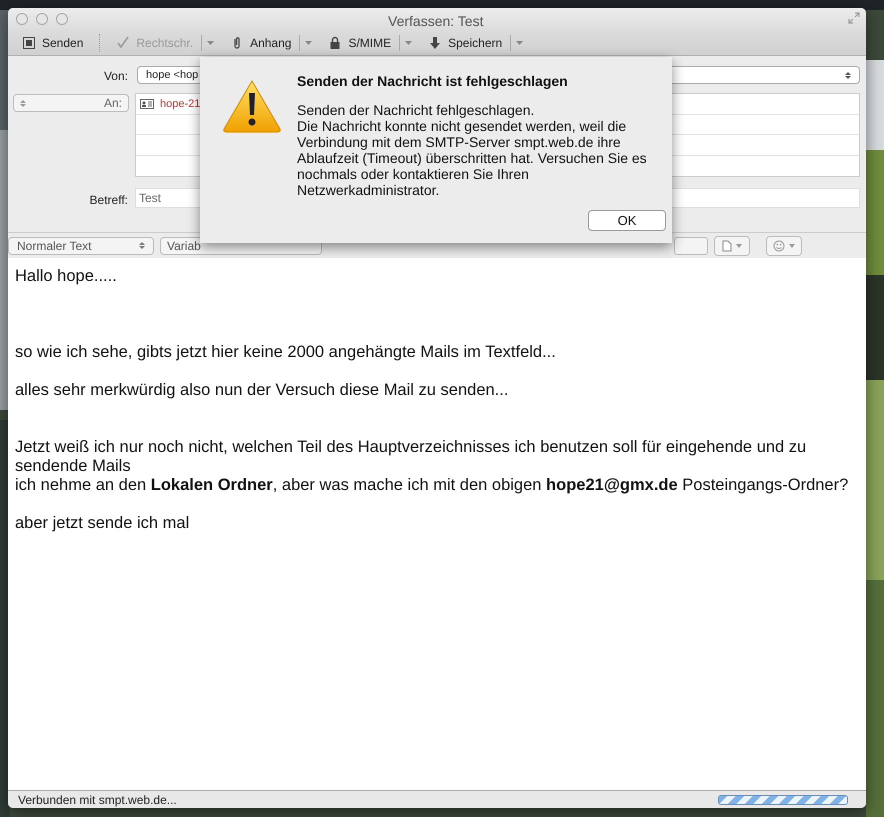  I want to click on toolbar-button: Anhang, so click(261, 43).